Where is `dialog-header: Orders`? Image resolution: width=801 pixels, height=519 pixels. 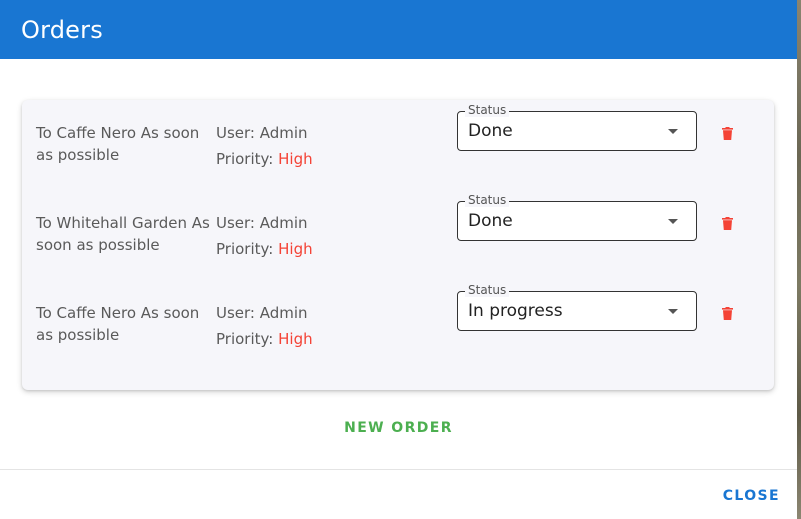
dialog-header: Orders is located at coordinates (398, 29).